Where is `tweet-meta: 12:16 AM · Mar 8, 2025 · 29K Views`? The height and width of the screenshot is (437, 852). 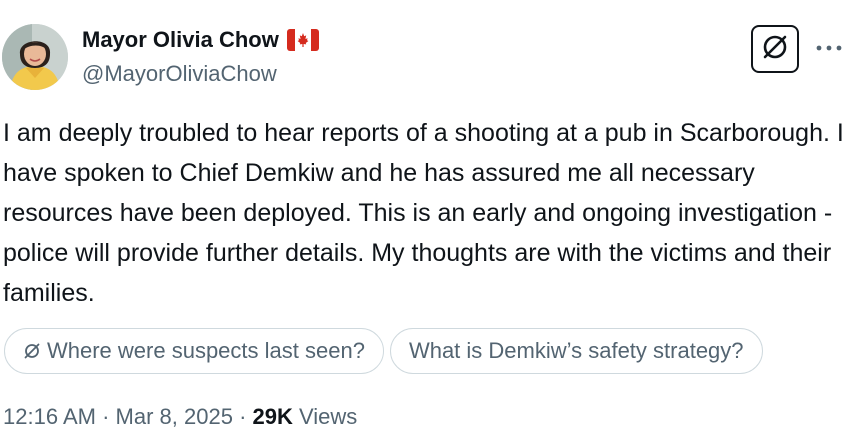 tweet-meta: 12:16 AM · Mar 8, 2025 · 29K Views is located at coordinates (180, 417).